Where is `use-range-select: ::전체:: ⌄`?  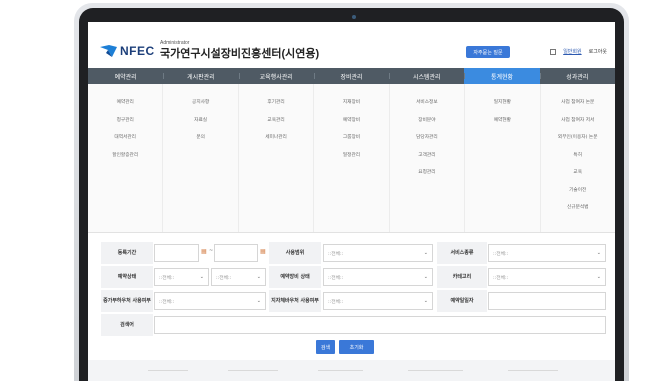 use-range-select: ::전체:: ⌄ is located at coordinates (378, 253).